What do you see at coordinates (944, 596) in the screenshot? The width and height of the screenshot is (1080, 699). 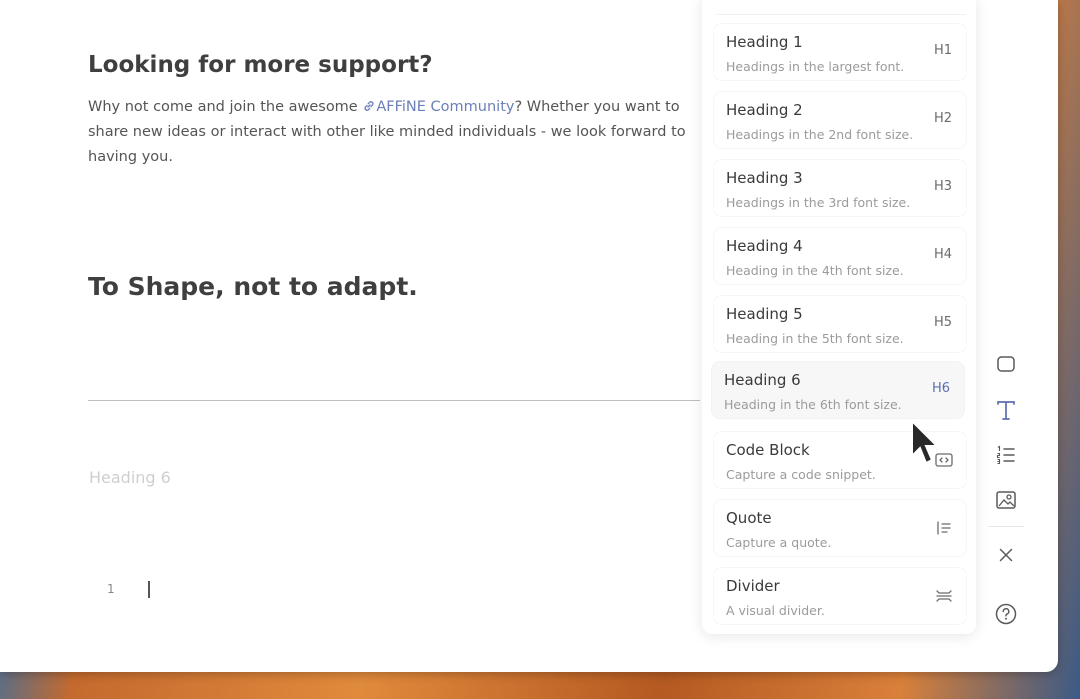 I see `divider-icon` at bounding box center [944, 596].